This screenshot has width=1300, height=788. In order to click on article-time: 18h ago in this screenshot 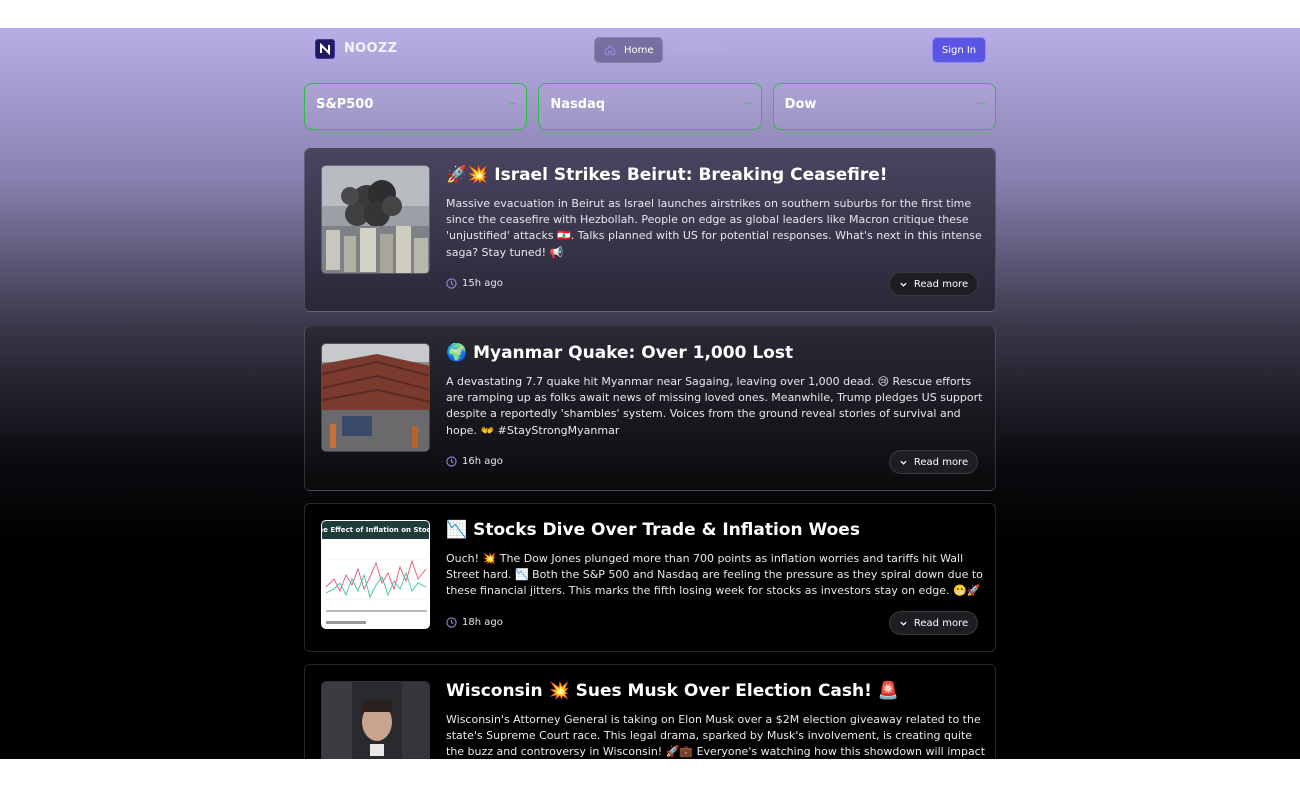, I will do `click(474, 622)`.